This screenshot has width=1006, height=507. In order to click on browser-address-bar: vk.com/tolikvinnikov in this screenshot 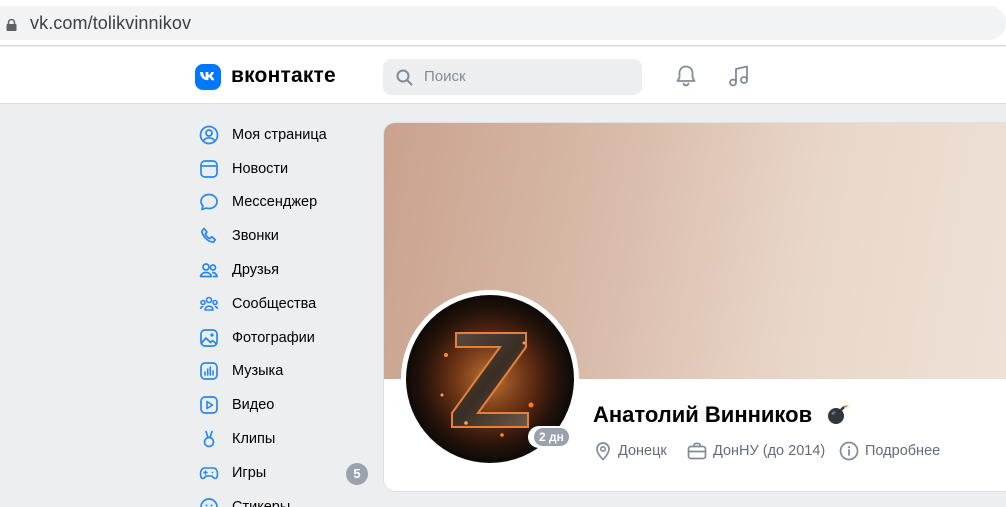, I will do `click(503, 23)`.